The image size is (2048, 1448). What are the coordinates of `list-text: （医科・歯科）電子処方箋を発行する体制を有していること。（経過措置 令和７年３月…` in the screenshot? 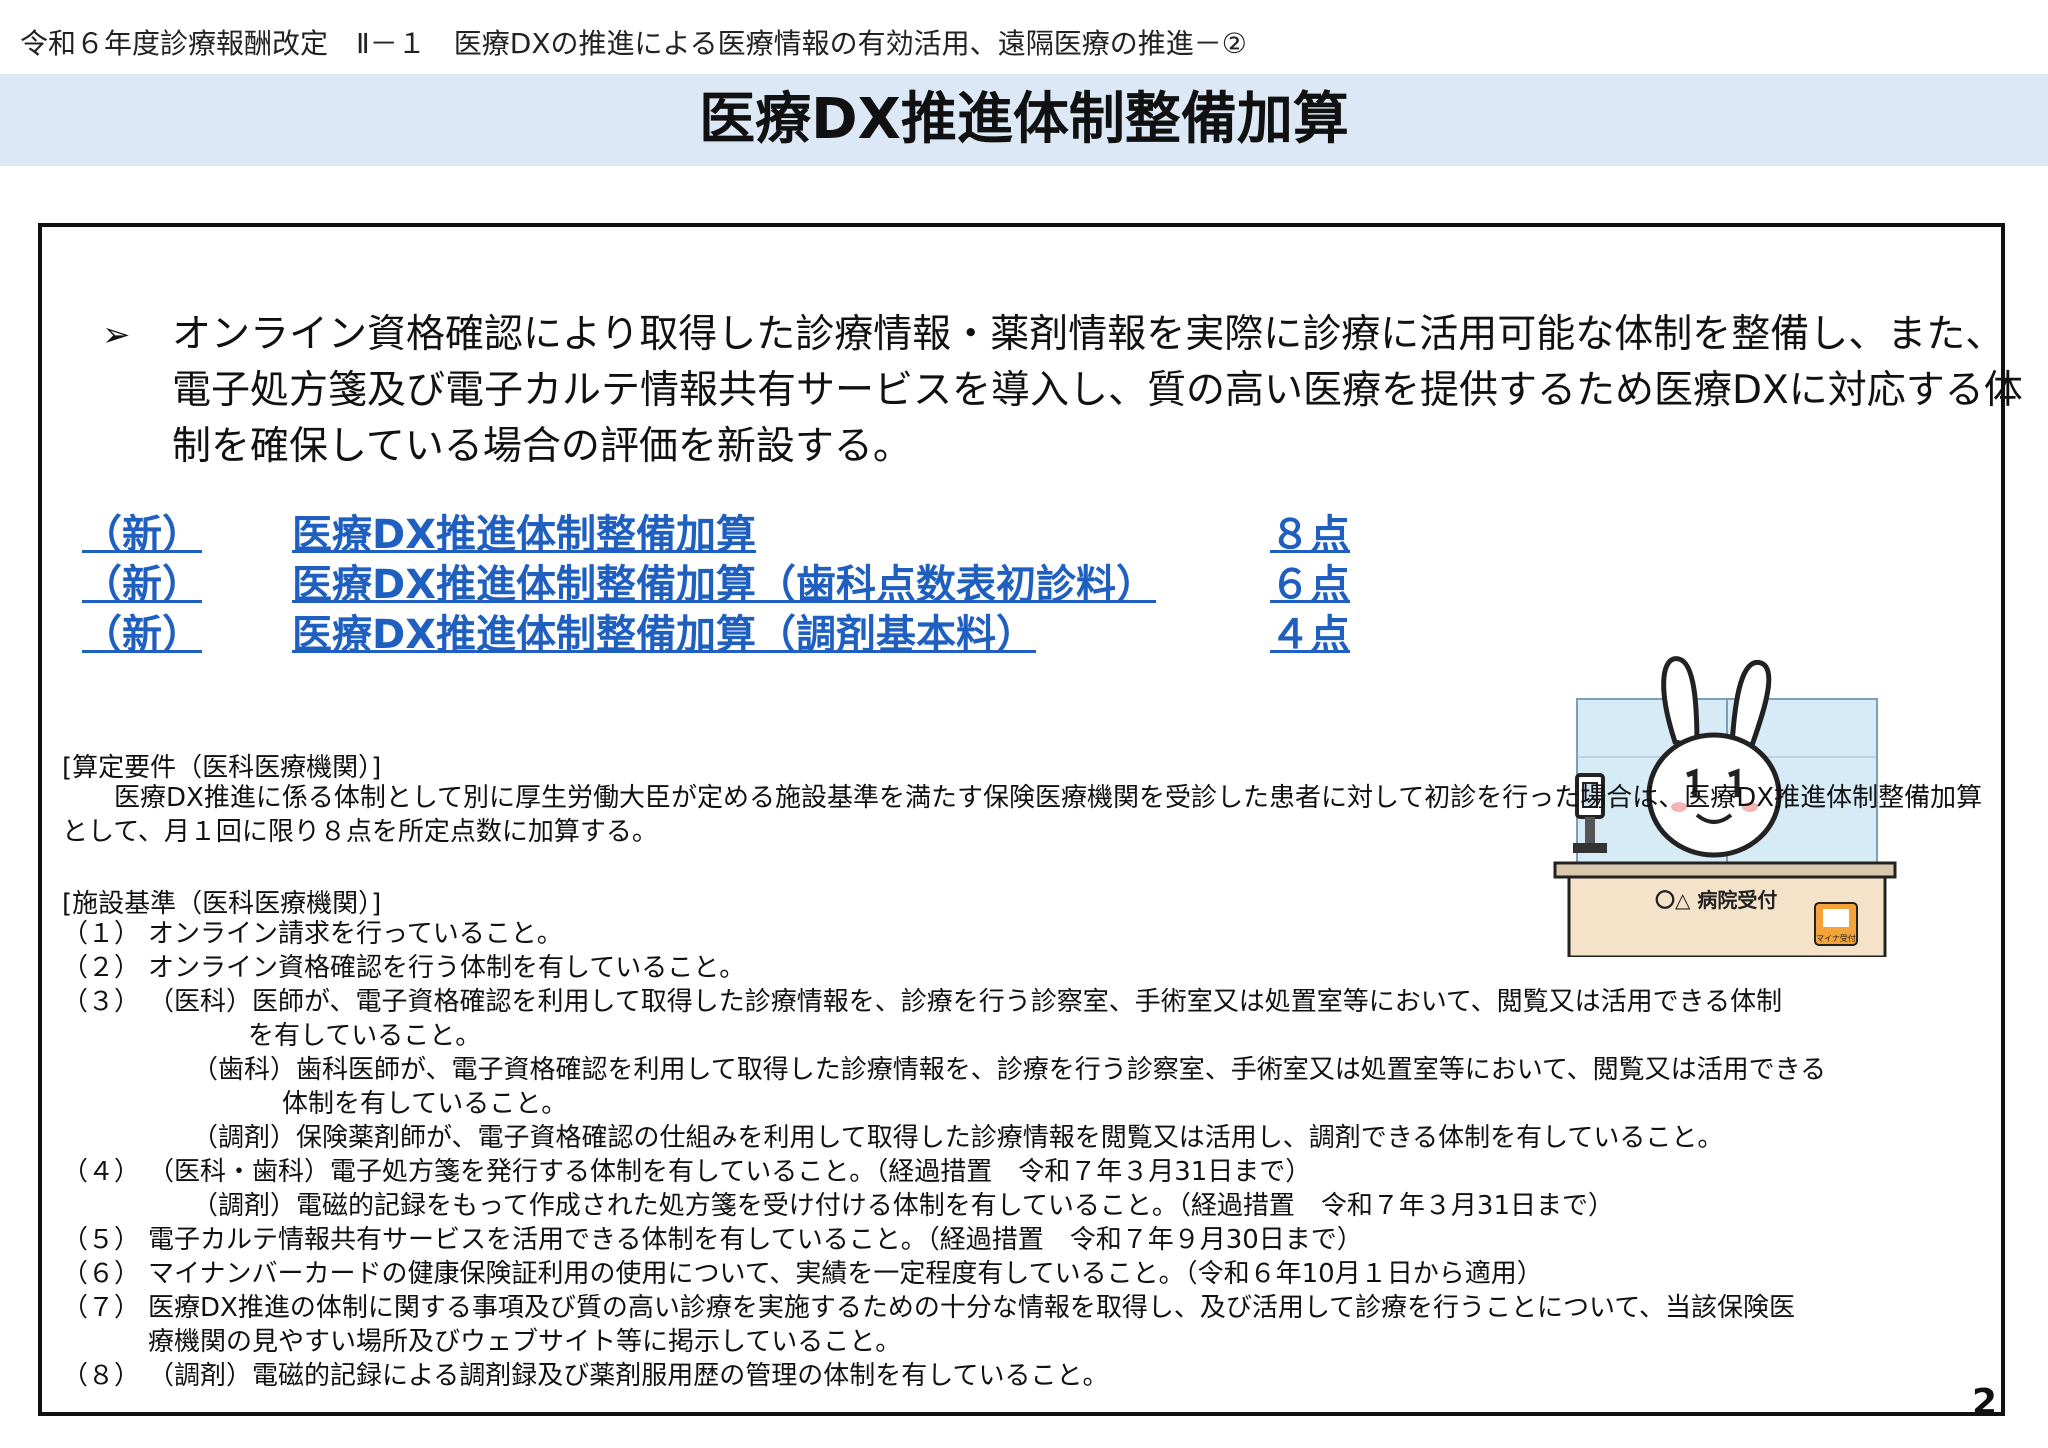 It's located at (730, 1172).